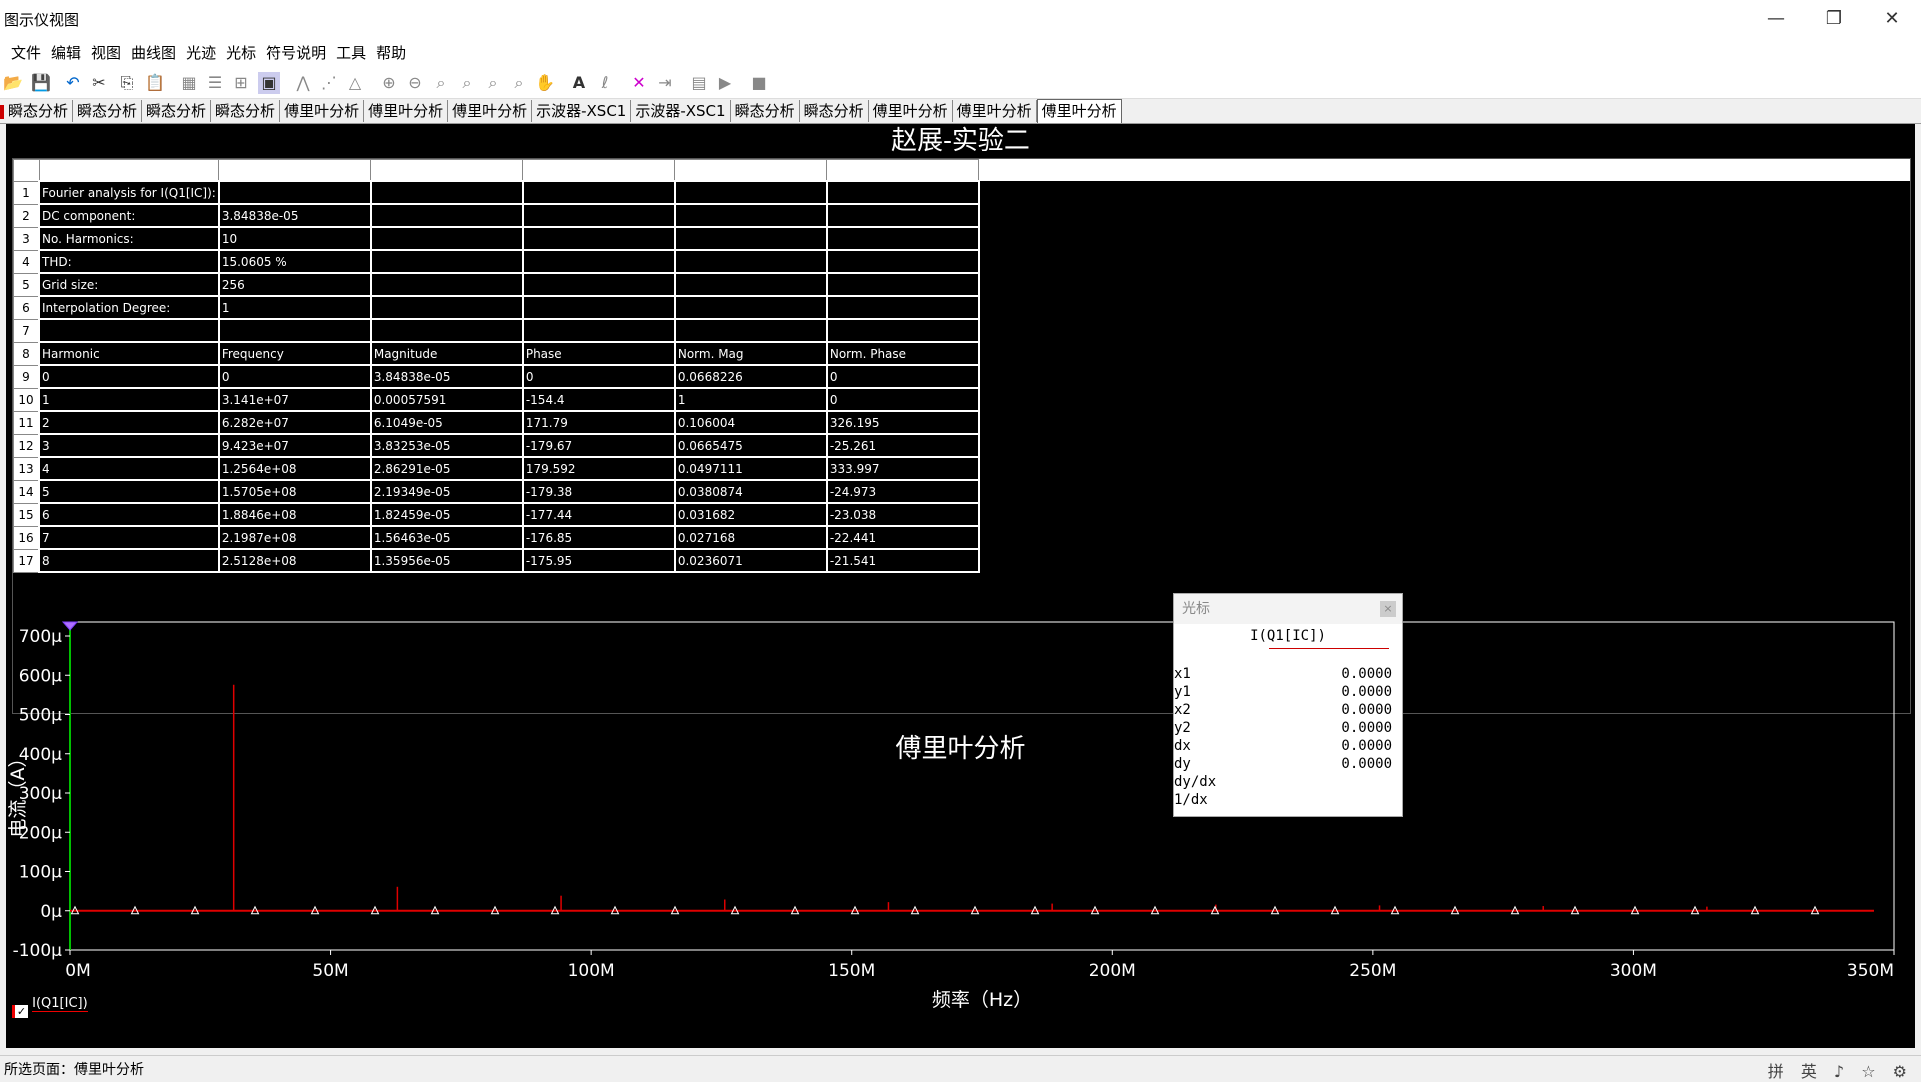  What do you see at coordinates (902, 514) in the screenshot?
I see `table-cell: -23.038` at bounding box center [902, 514].